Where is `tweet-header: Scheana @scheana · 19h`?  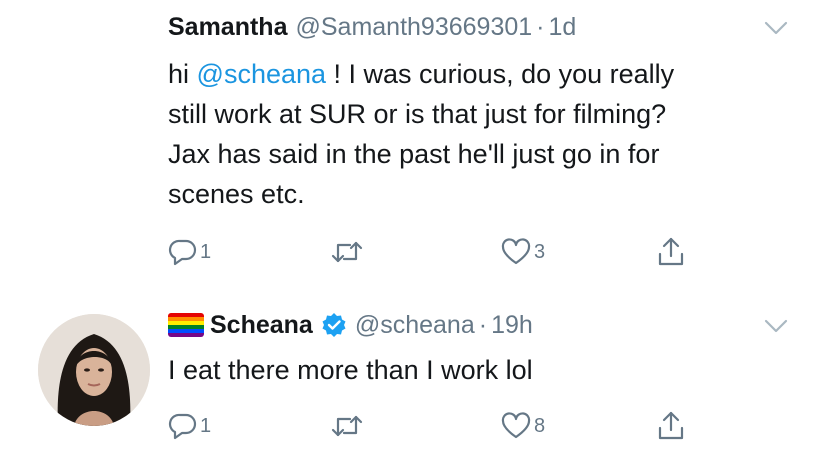
tweet-header: Scheana @scheana · 19h is located at coordinates (350, 325).